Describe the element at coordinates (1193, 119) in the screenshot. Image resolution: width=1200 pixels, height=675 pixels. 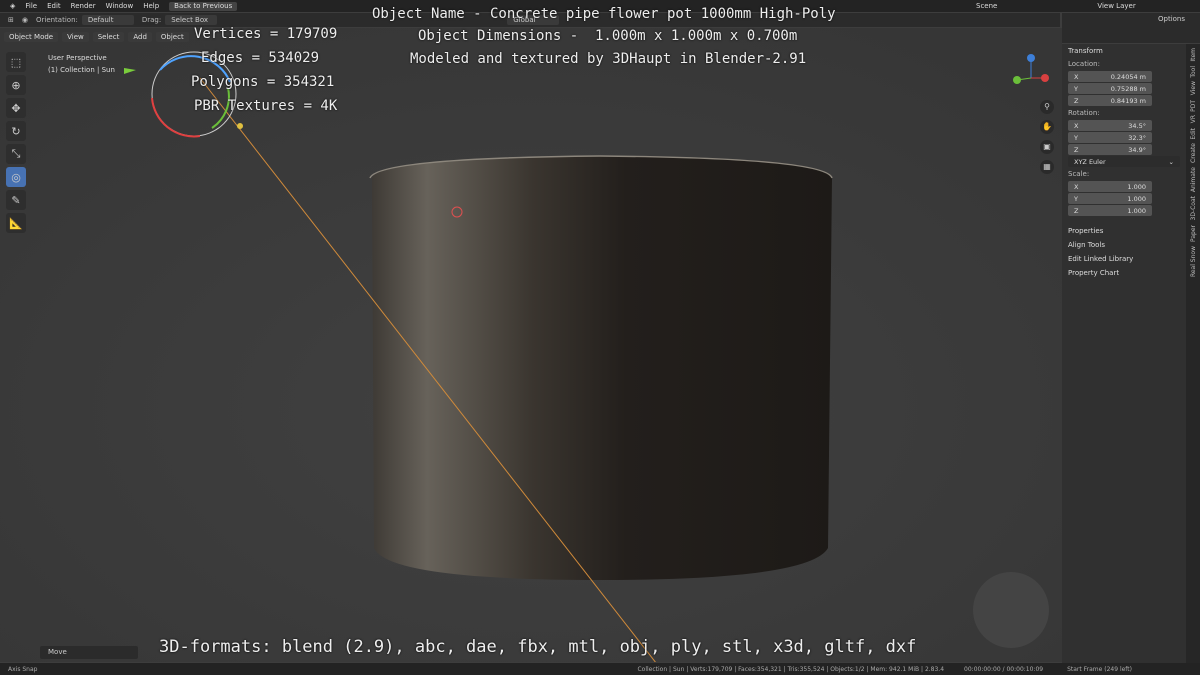
I see `tab-vr: VR` at that location.